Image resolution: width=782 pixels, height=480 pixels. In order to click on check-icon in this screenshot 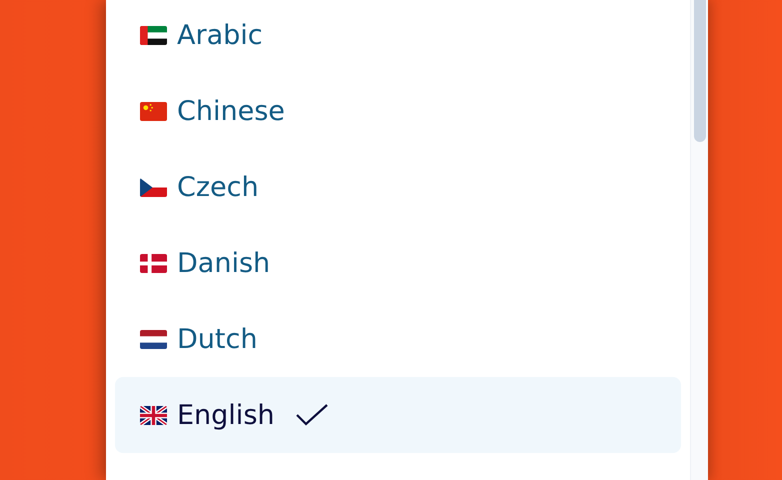, I will do `click(311, 415)`.